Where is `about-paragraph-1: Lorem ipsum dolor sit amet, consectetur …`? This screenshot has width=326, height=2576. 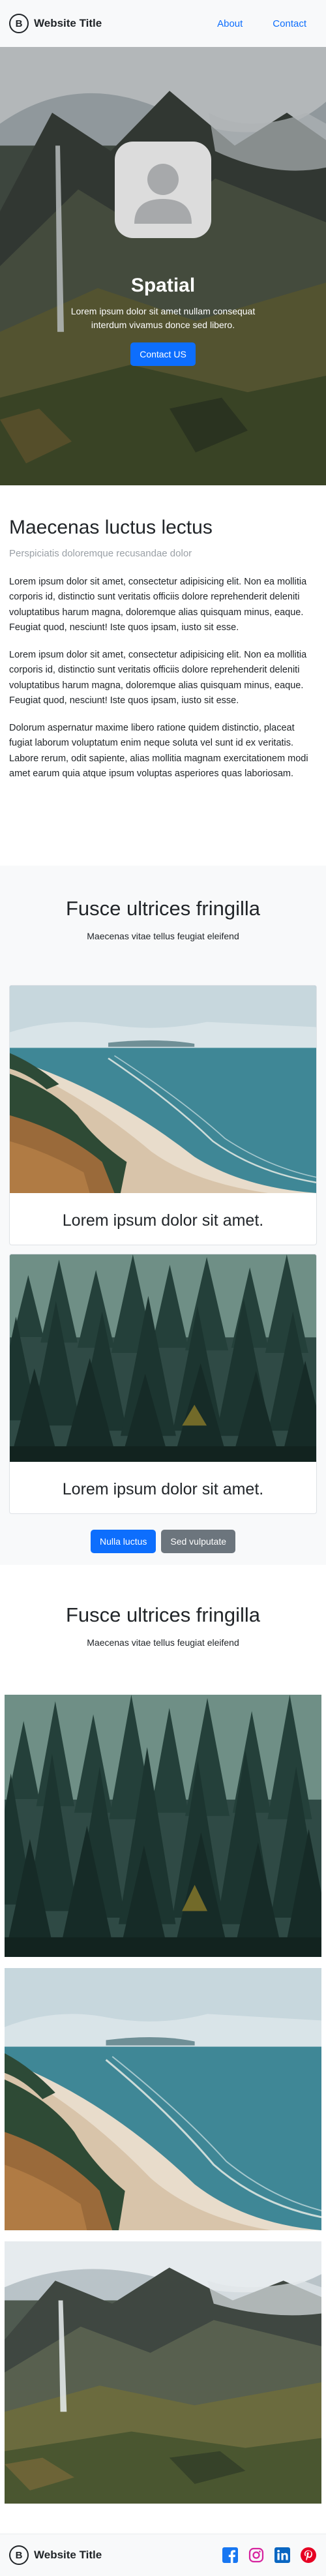 about-paragraph-1: Lorem ipsum dolor sit amet, consectetur … is located at coordinates (158, 605).